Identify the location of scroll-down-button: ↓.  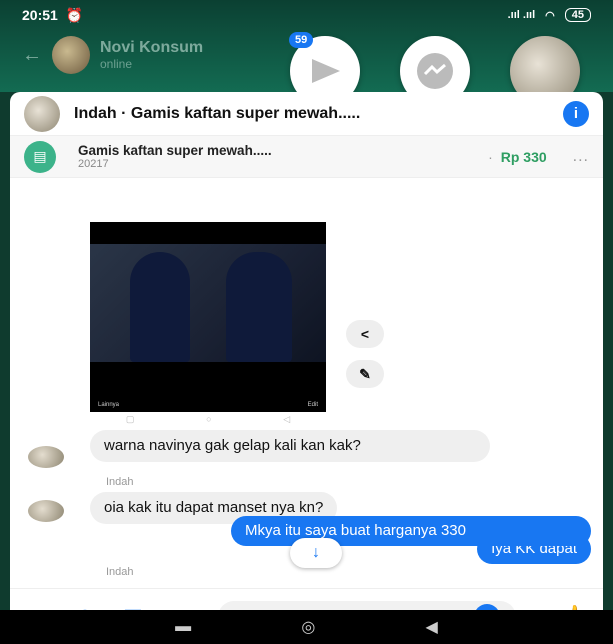
(316, 553).